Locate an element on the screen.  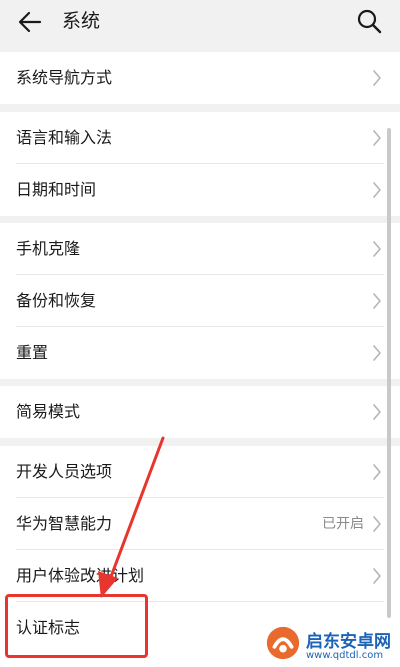
list-item-backup-restore: 备份和恢复 is located at coordinates (200, 301).